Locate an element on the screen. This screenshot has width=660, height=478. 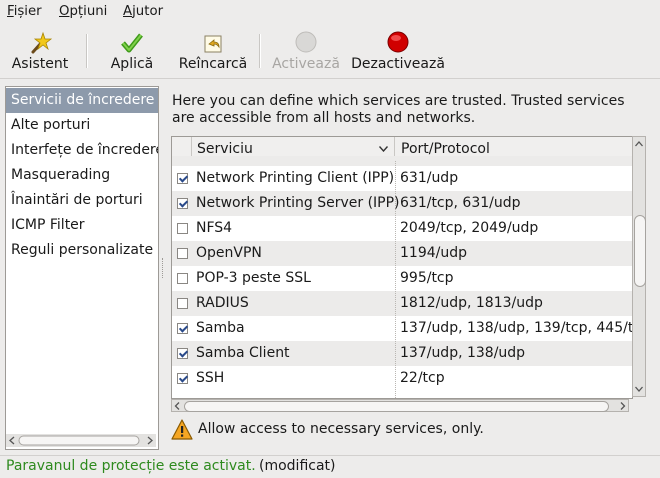
menu-help-label: jutor is located at coordinates (148, 11).